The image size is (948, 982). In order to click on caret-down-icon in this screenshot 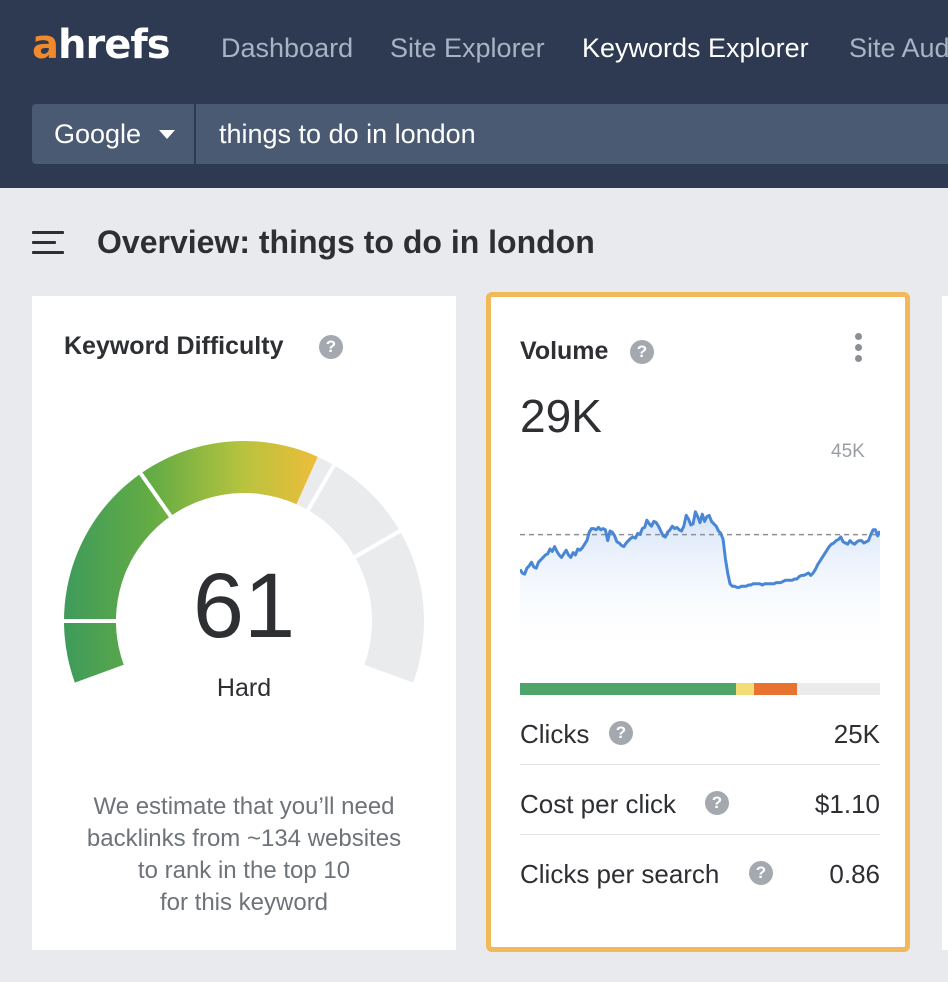, I will do `click(167, 134)`.